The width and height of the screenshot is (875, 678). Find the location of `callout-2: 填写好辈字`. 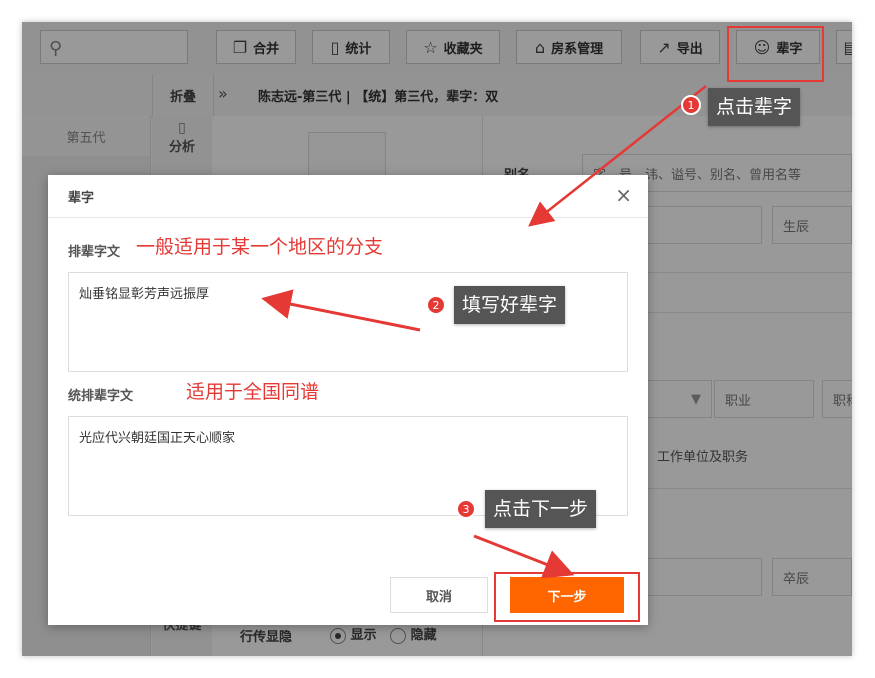

callout-2: 填写好辈字 is located at coordinates (510, 305).